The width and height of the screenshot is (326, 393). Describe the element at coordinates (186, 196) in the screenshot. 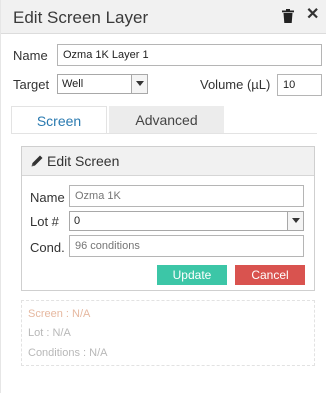

I see `screen-name-input` at that location.